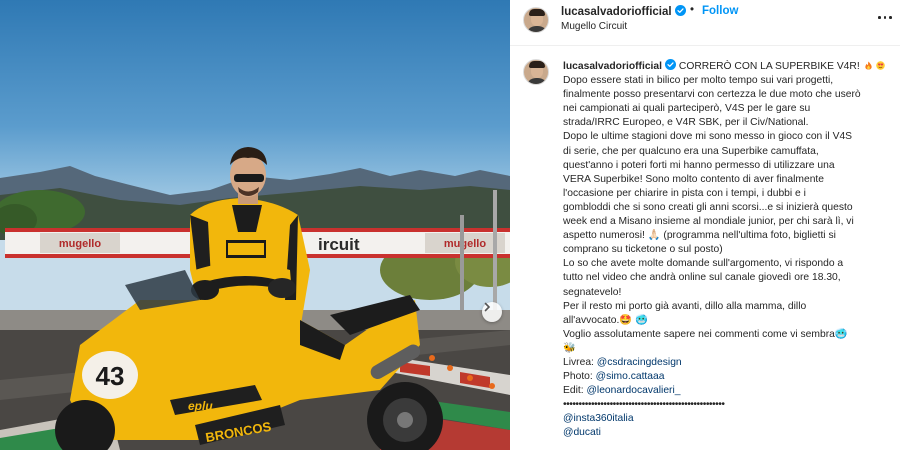  What do you see at coordinates (728, 363) in the screenshot?
I see `caption-livrea: Livrea: @csdracingdesign` at bounding box center [728, 363].